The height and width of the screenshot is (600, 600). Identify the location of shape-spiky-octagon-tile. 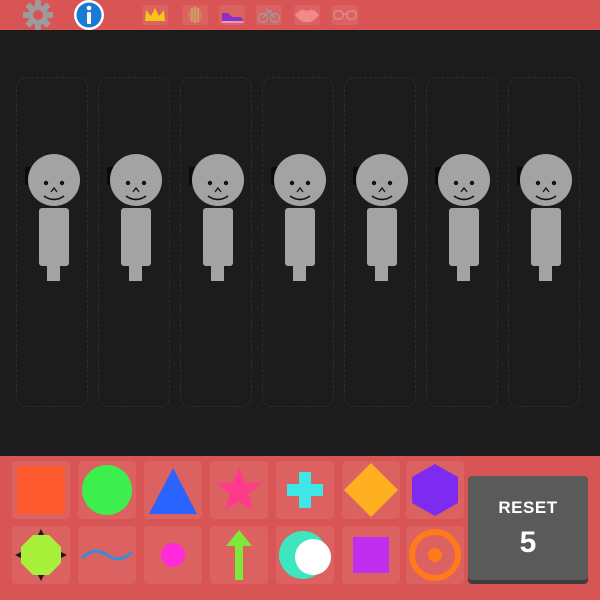
(41, 555).